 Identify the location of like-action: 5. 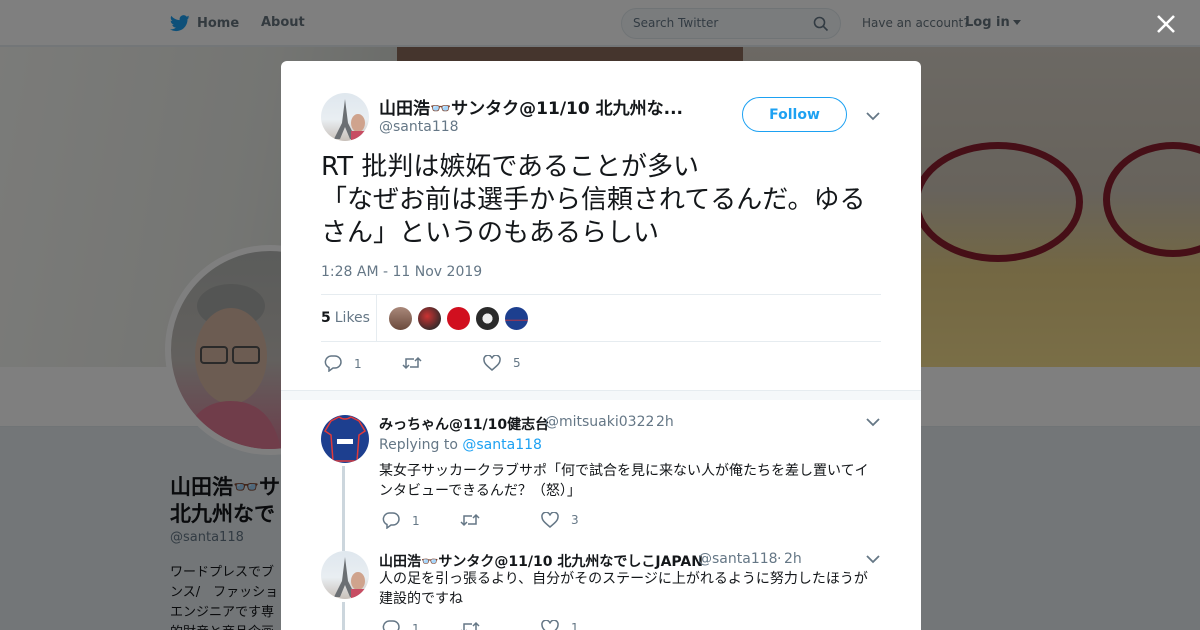
(502, 363).